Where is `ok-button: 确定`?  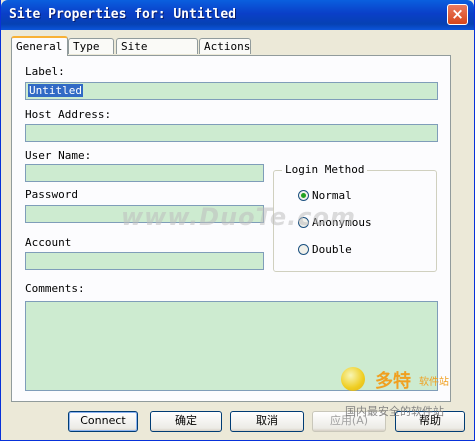
ok-button: 确定 is located at coordinates (186, 421).